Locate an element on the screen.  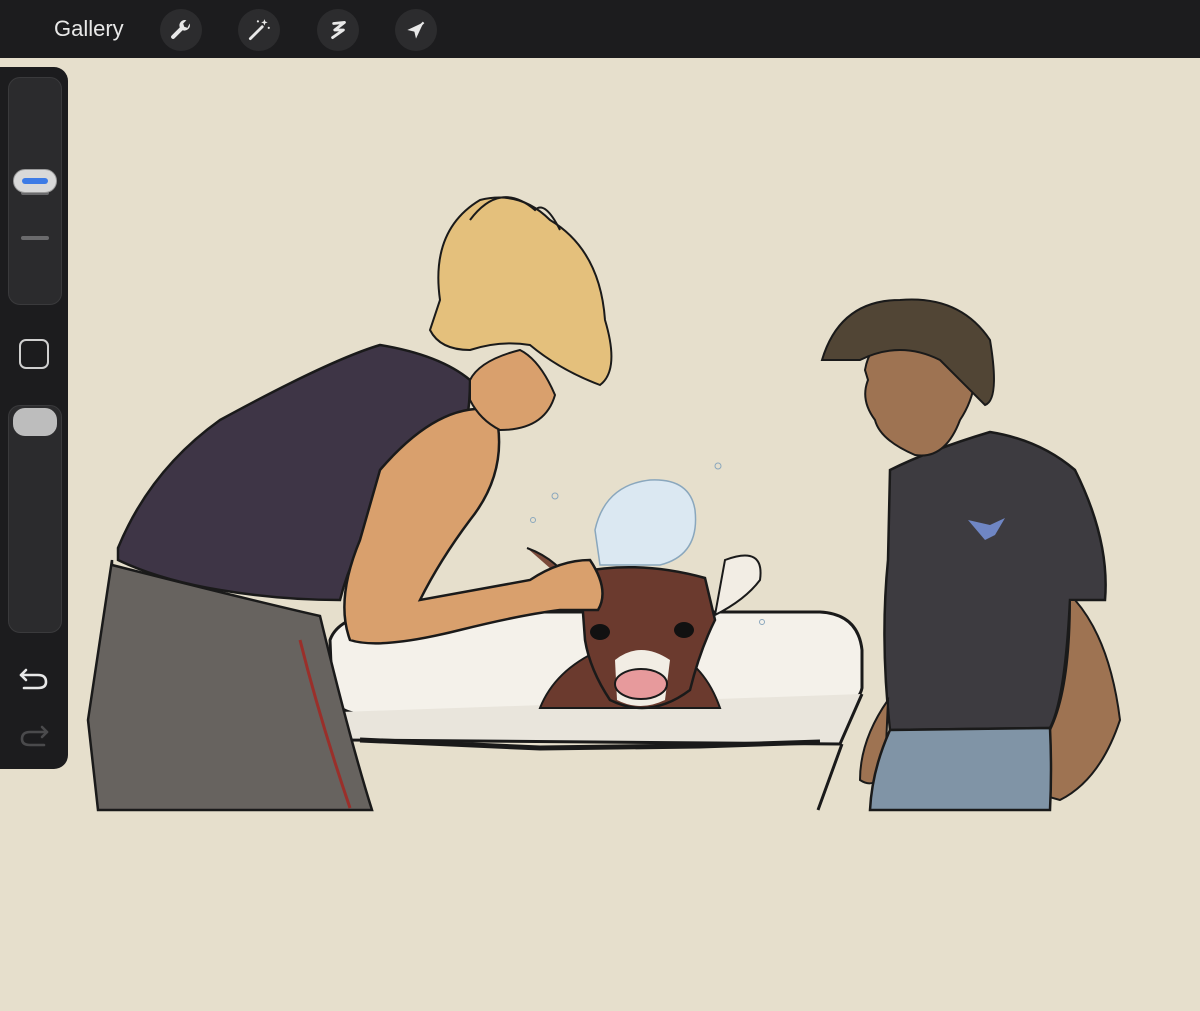
modify-button is located at coordinates (34, 354).